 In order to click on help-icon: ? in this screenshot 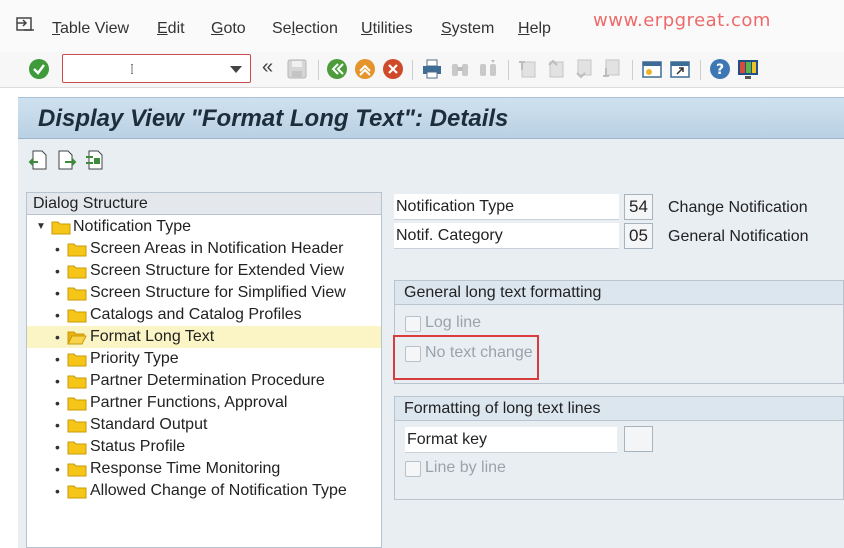, I will do `click(720, 69)`.